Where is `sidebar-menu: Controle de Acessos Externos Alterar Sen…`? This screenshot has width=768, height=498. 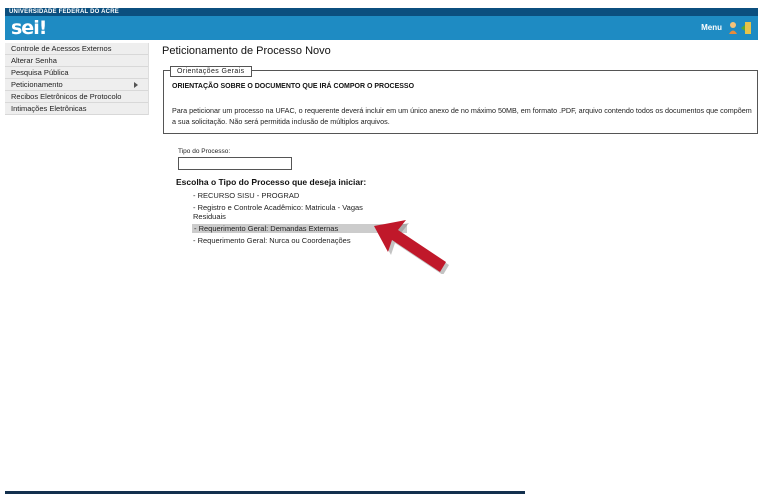 sidebar-menu: Controle de Acessos Externos Alterar Sen… is located at coordinates (77, 79).